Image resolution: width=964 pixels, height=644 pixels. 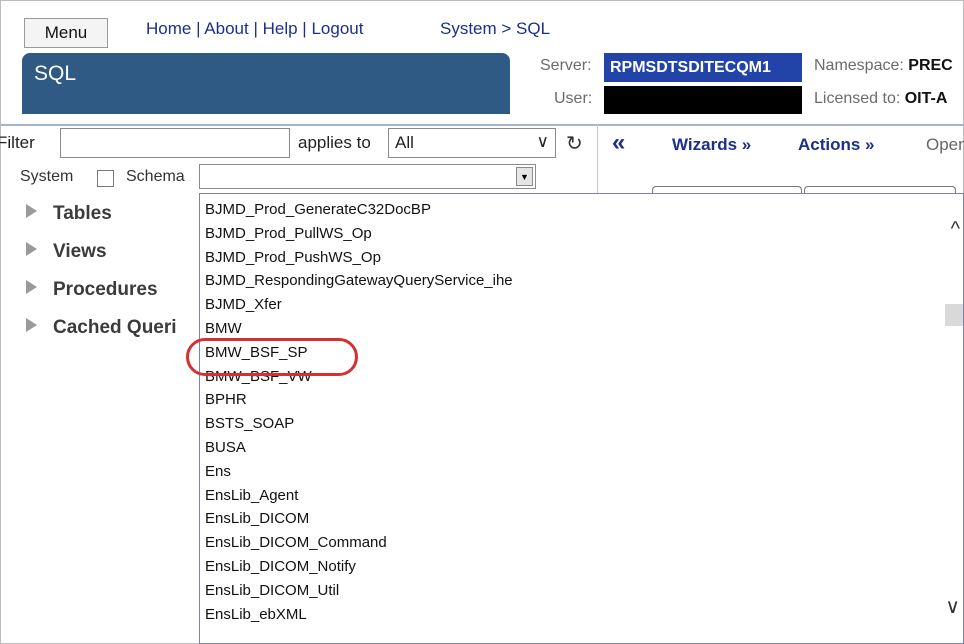 I want to click on nav-help-link: Help, so click(x=280, y=28).